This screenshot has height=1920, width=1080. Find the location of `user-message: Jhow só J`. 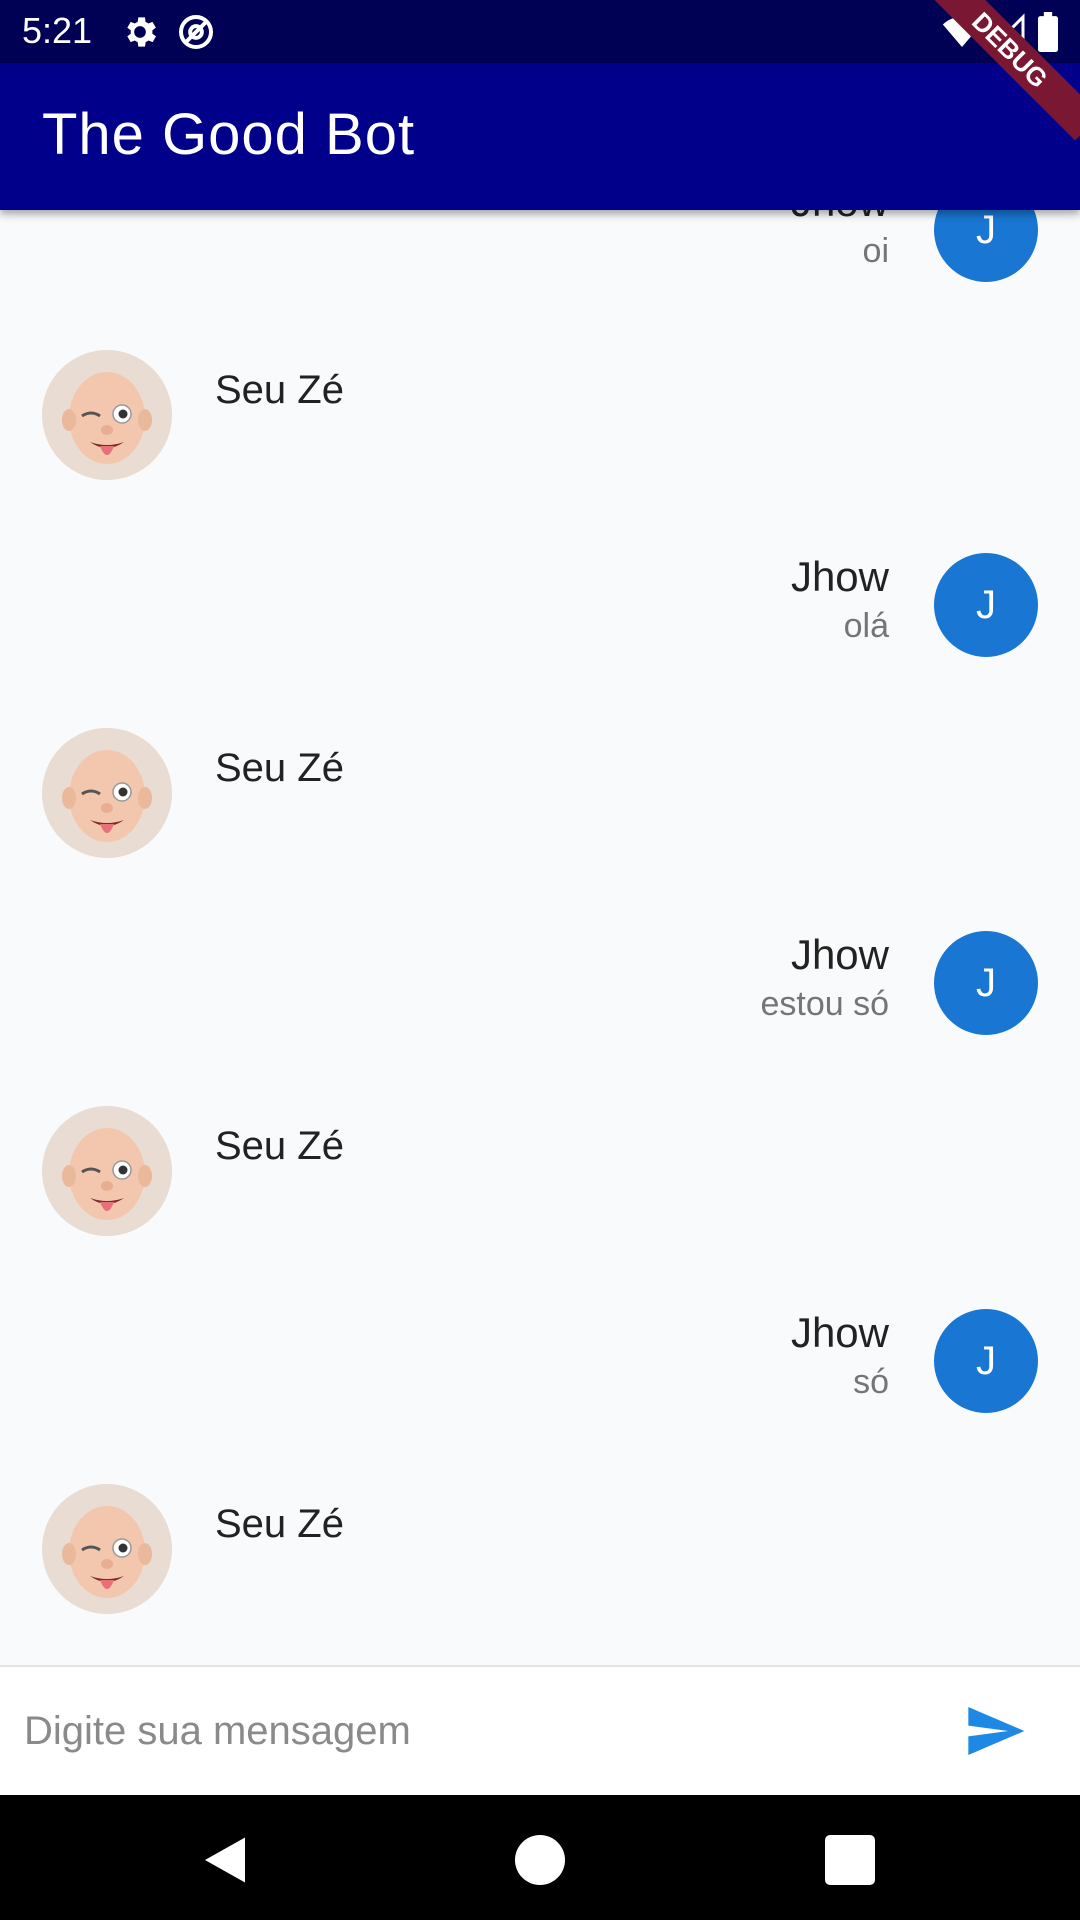

user-message: Jhow só J is located at coordinates (540, 1374).